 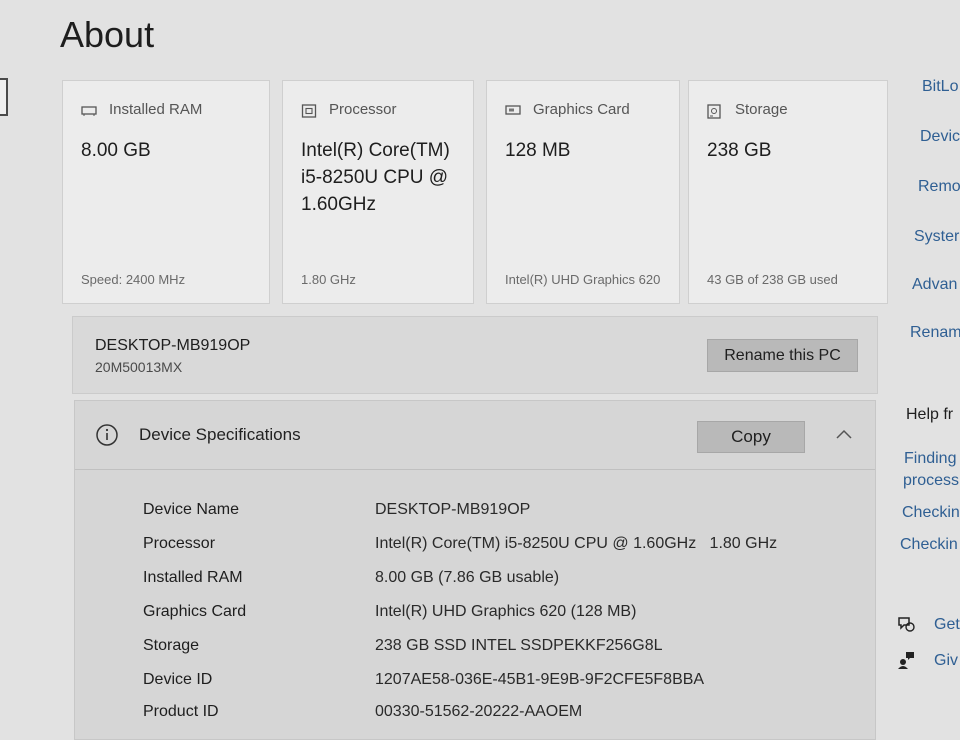 What do you see at coordinates (930, 414) in the screenshot?
I see `help-heading: Help fr` at bounding box center [930, 414].